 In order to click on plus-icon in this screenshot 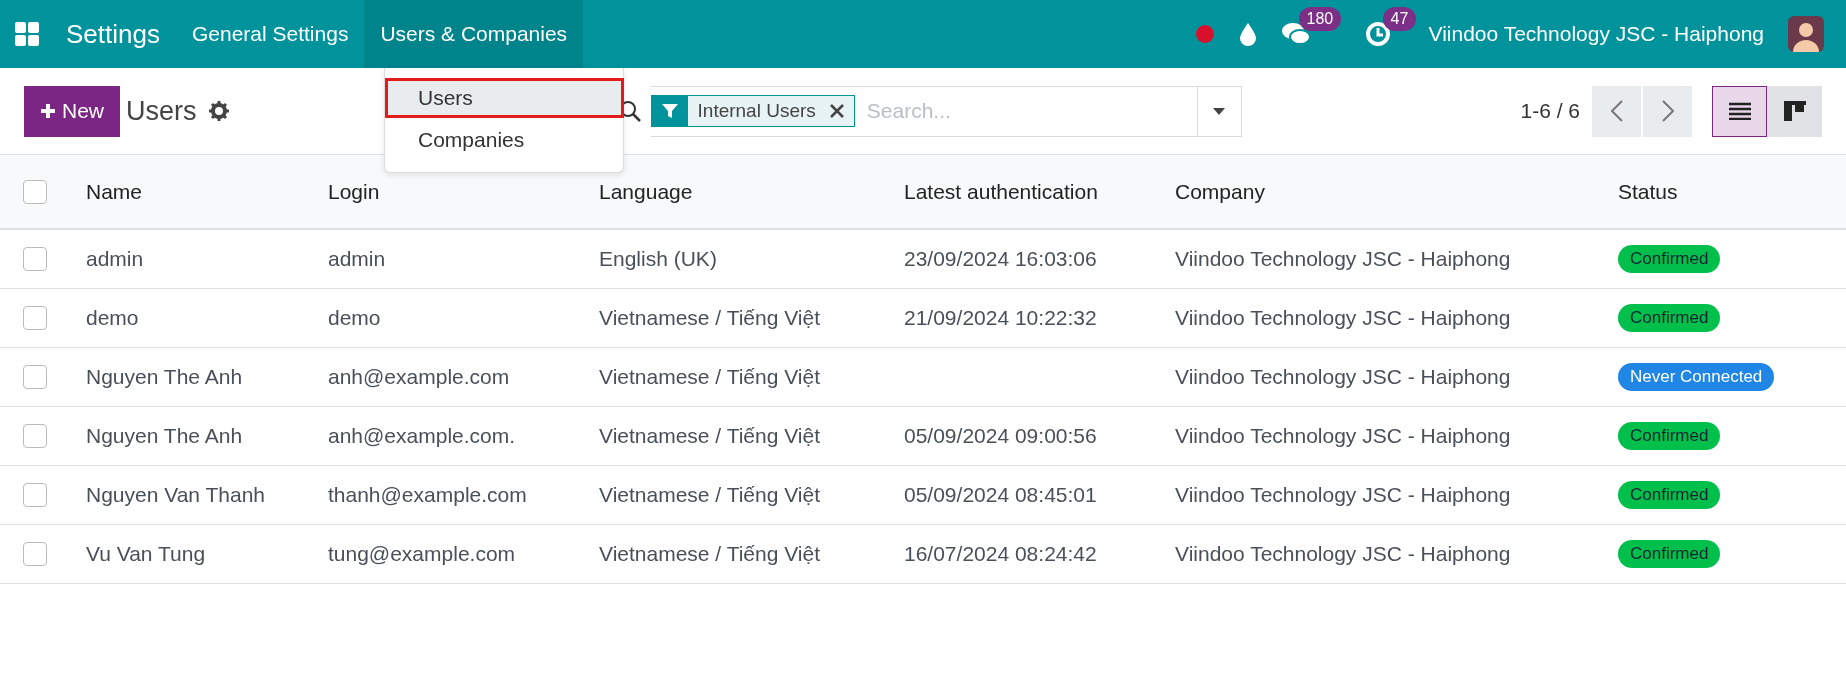, I will do `click(48, 111)`.